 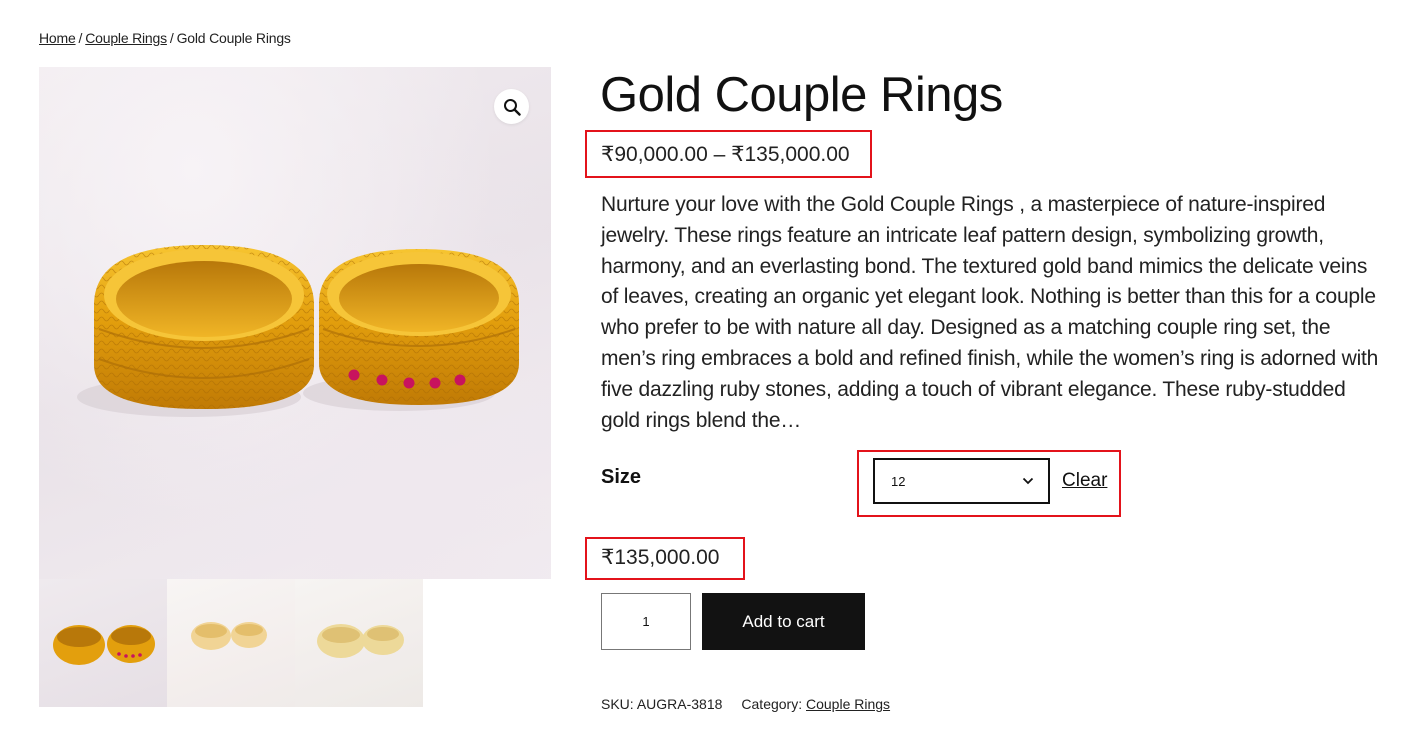 What do you see at coordinates (848, 704) in the screenshot?
I see `category-link: Couple Rings` at bounding box center [848, 704].